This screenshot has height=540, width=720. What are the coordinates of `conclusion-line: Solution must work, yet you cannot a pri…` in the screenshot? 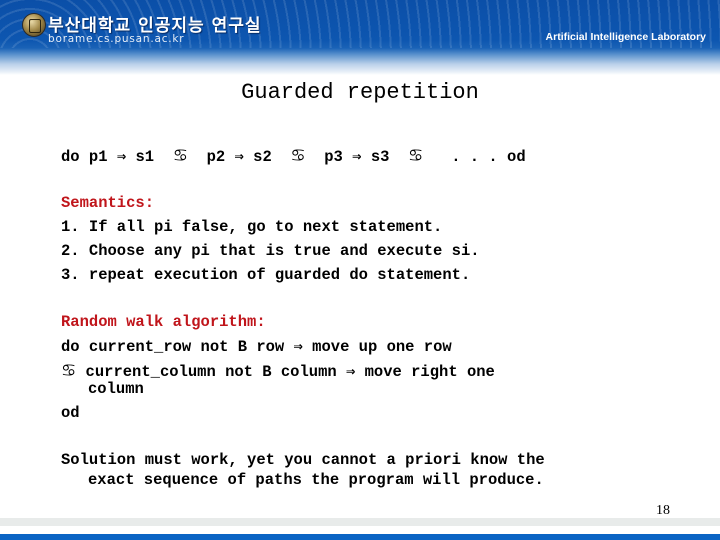 It's located at (303, 460).